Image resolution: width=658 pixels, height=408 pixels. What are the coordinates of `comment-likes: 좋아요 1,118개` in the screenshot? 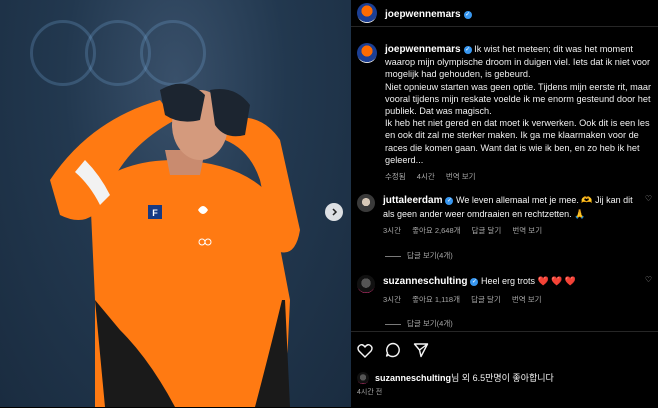 It's located at (436, 299).